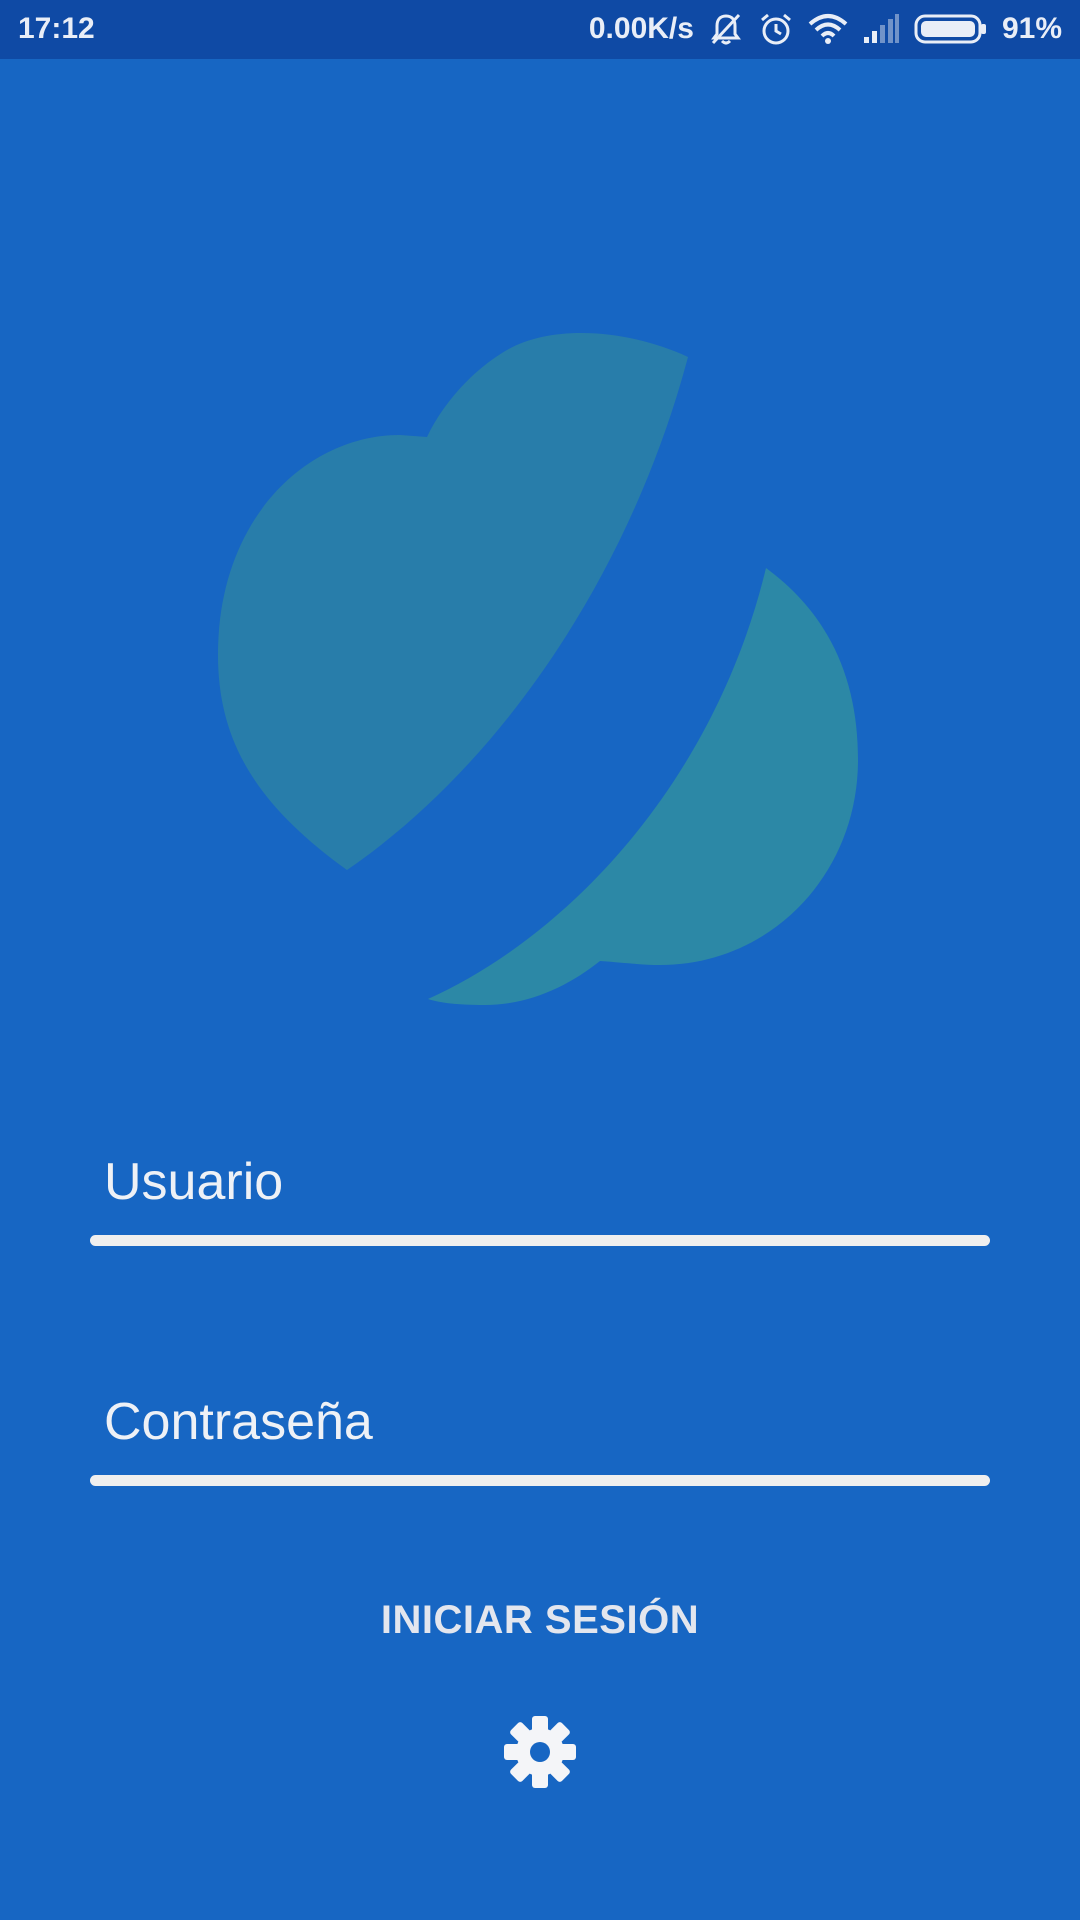 This screenshot has height=1920, width=1080. What do you see at coordinates (540, 1620) in the screenshot?
I see `login-button: INICIAR SESIÓN` at bounding box center [540, 1620].